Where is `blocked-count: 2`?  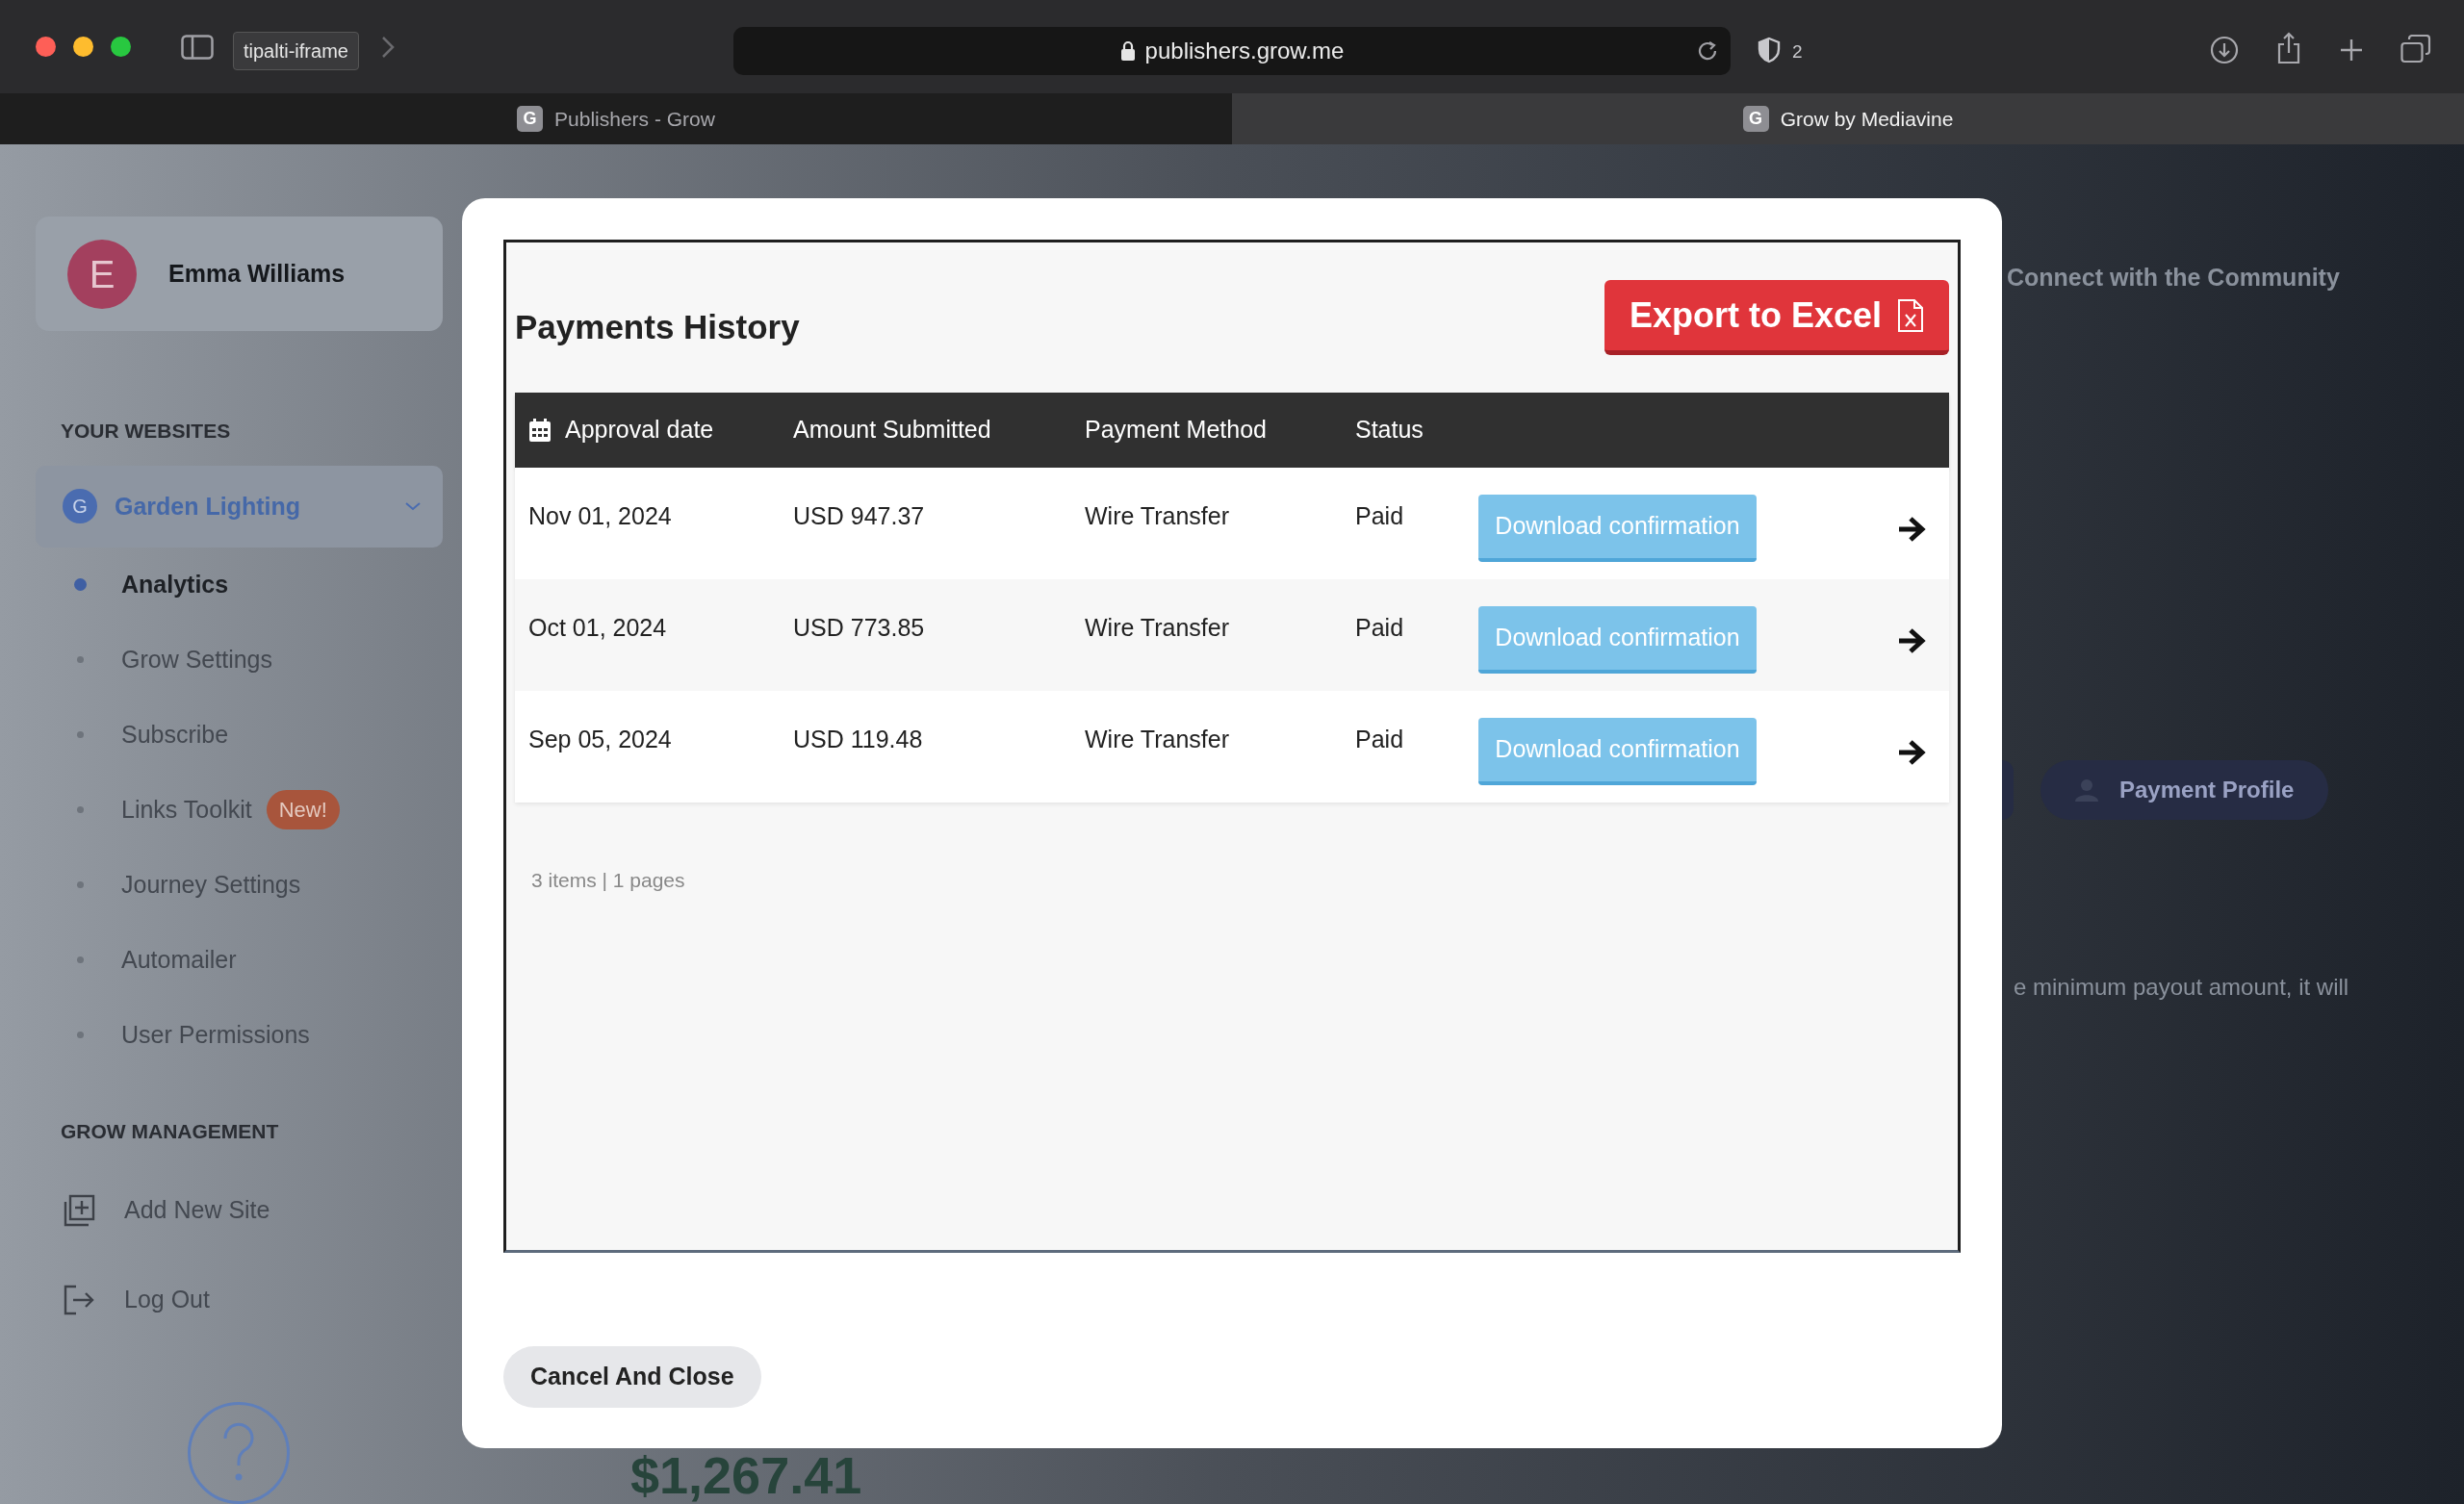 blocked-count: 2 is located at coordinates (1797, 52).